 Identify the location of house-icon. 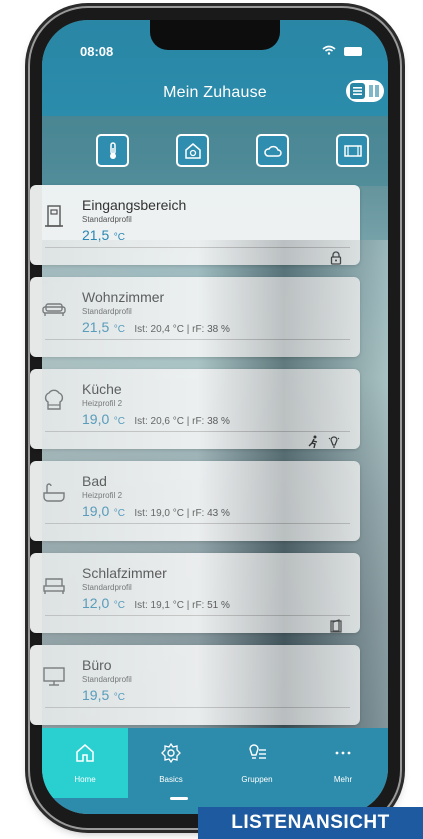
(192, 150).